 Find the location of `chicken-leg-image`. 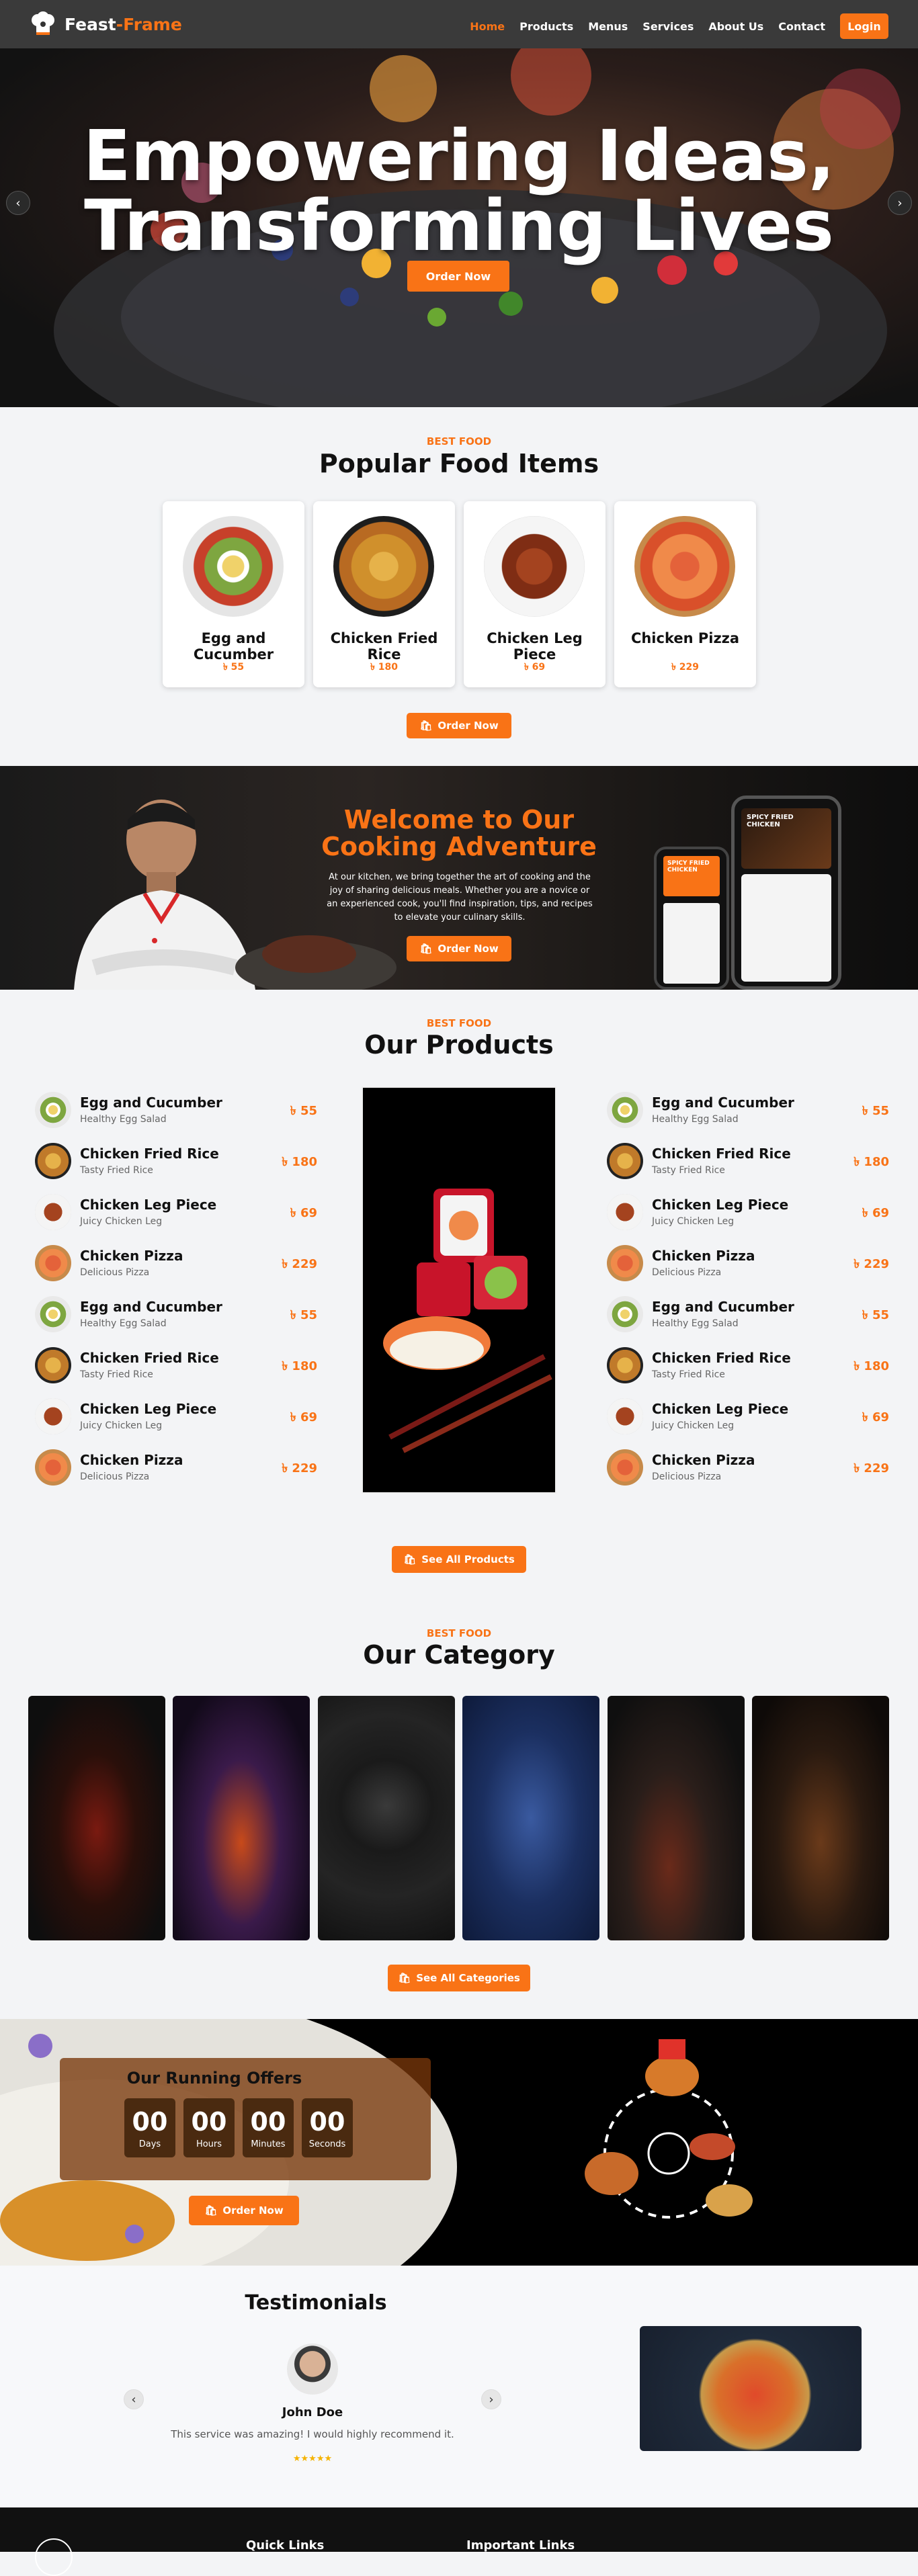

chicken-leg-image is located at coordinates (534, 566).